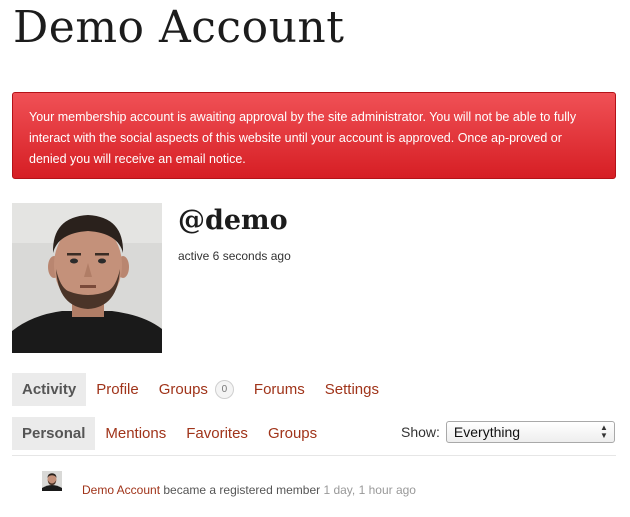 This screenshot has height=517, width=630. I want to click on profile-photo-icon, so click(87, 278).